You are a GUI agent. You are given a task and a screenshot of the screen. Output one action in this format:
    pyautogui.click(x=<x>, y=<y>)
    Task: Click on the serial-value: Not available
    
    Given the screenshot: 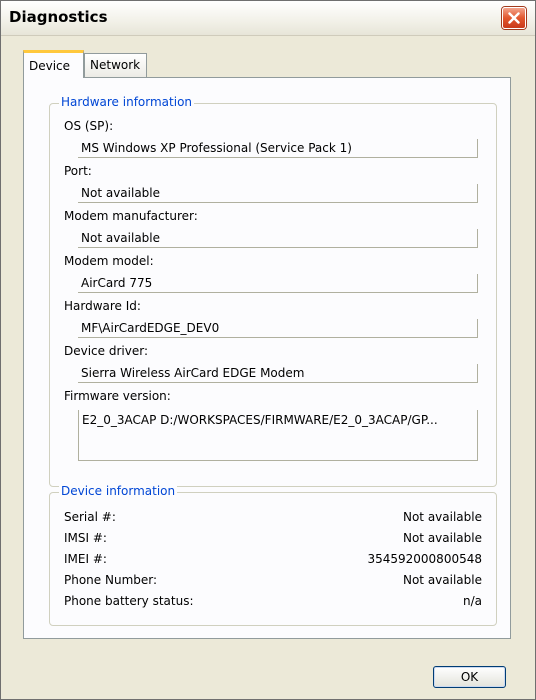 What is the action you would take?
    pyautogui.click(x=442, y=517)
    